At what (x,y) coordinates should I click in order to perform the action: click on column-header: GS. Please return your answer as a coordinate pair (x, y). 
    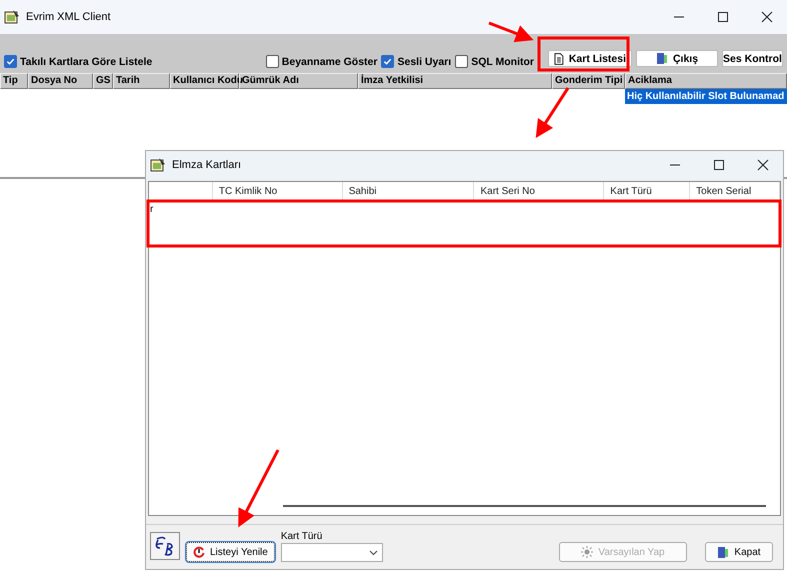
    Looking at the image, I should click on (103, 81).